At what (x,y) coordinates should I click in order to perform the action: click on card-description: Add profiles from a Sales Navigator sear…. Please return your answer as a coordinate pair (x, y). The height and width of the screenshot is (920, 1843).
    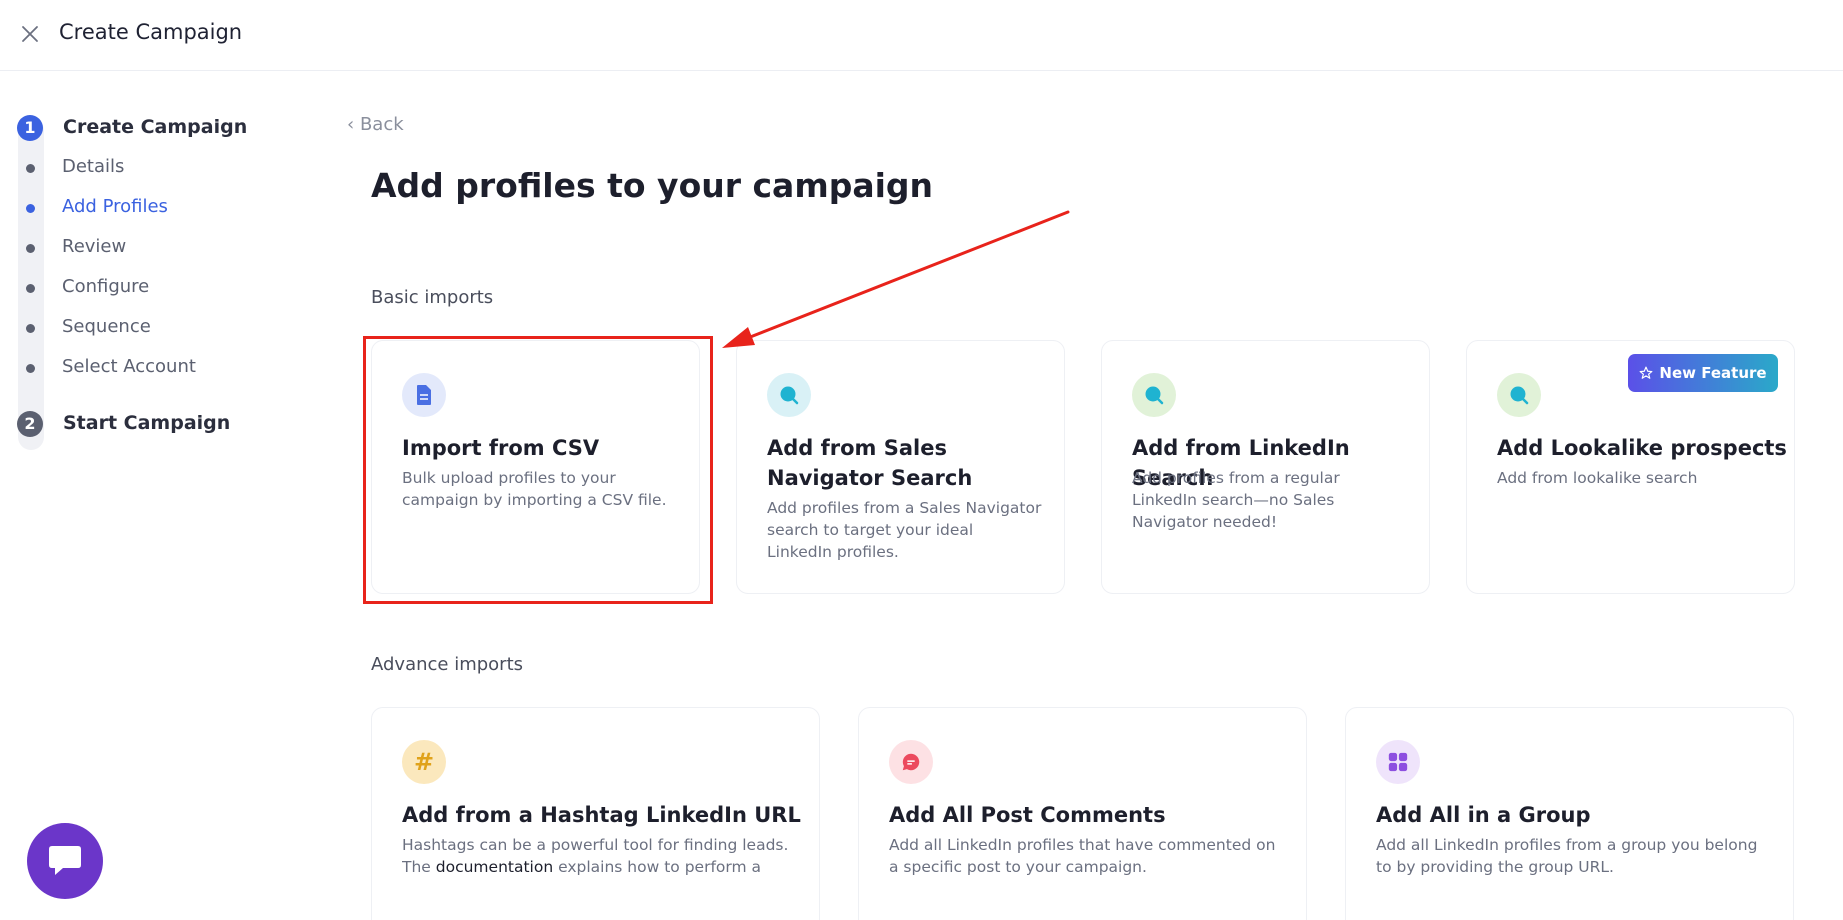
    Looking at the image, I should click on (904, 530).